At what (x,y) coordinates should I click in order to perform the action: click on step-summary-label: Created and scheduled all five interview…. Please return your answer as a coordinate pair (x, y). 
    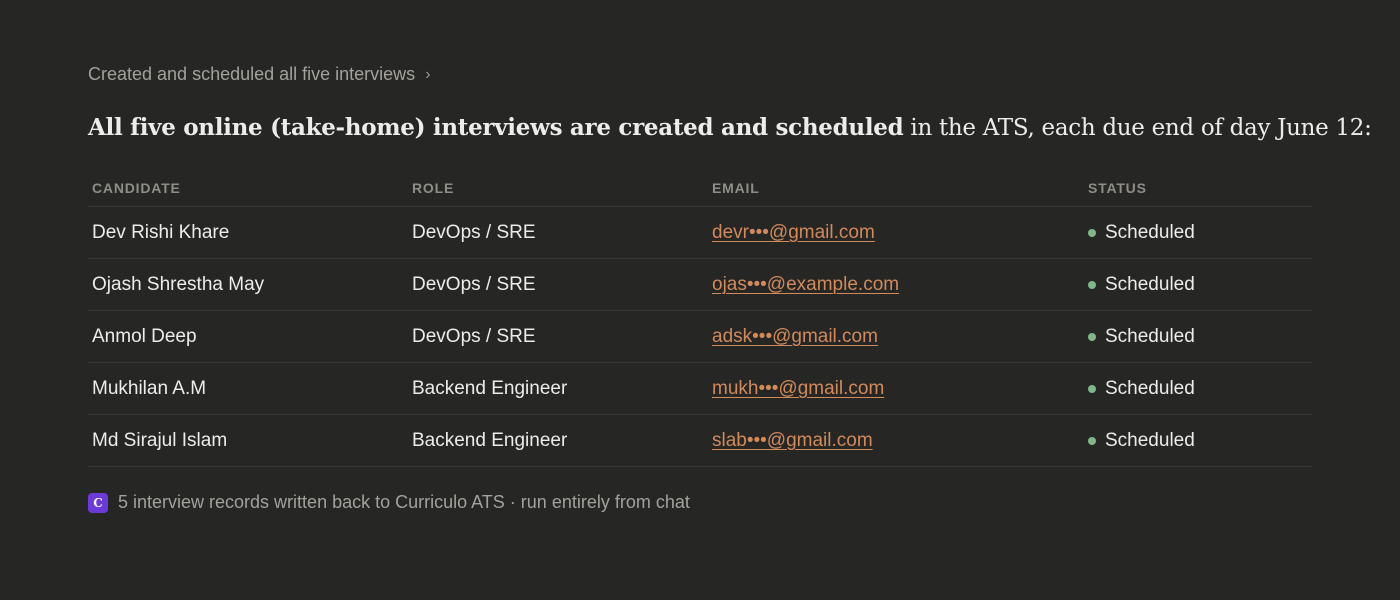
    Looking at the image, I should click on (252, 74).